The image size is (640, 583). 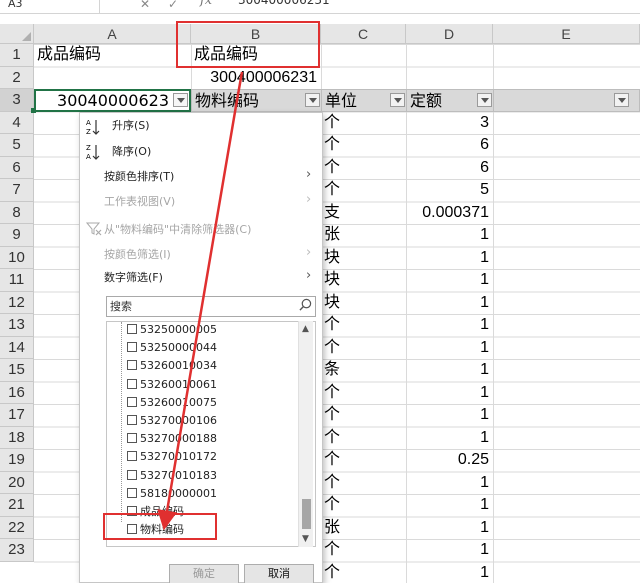 What do you see at coordinates (17, 460) in the screenshot?
I see `row-header-19: 19` at bounding box center [17, 460].